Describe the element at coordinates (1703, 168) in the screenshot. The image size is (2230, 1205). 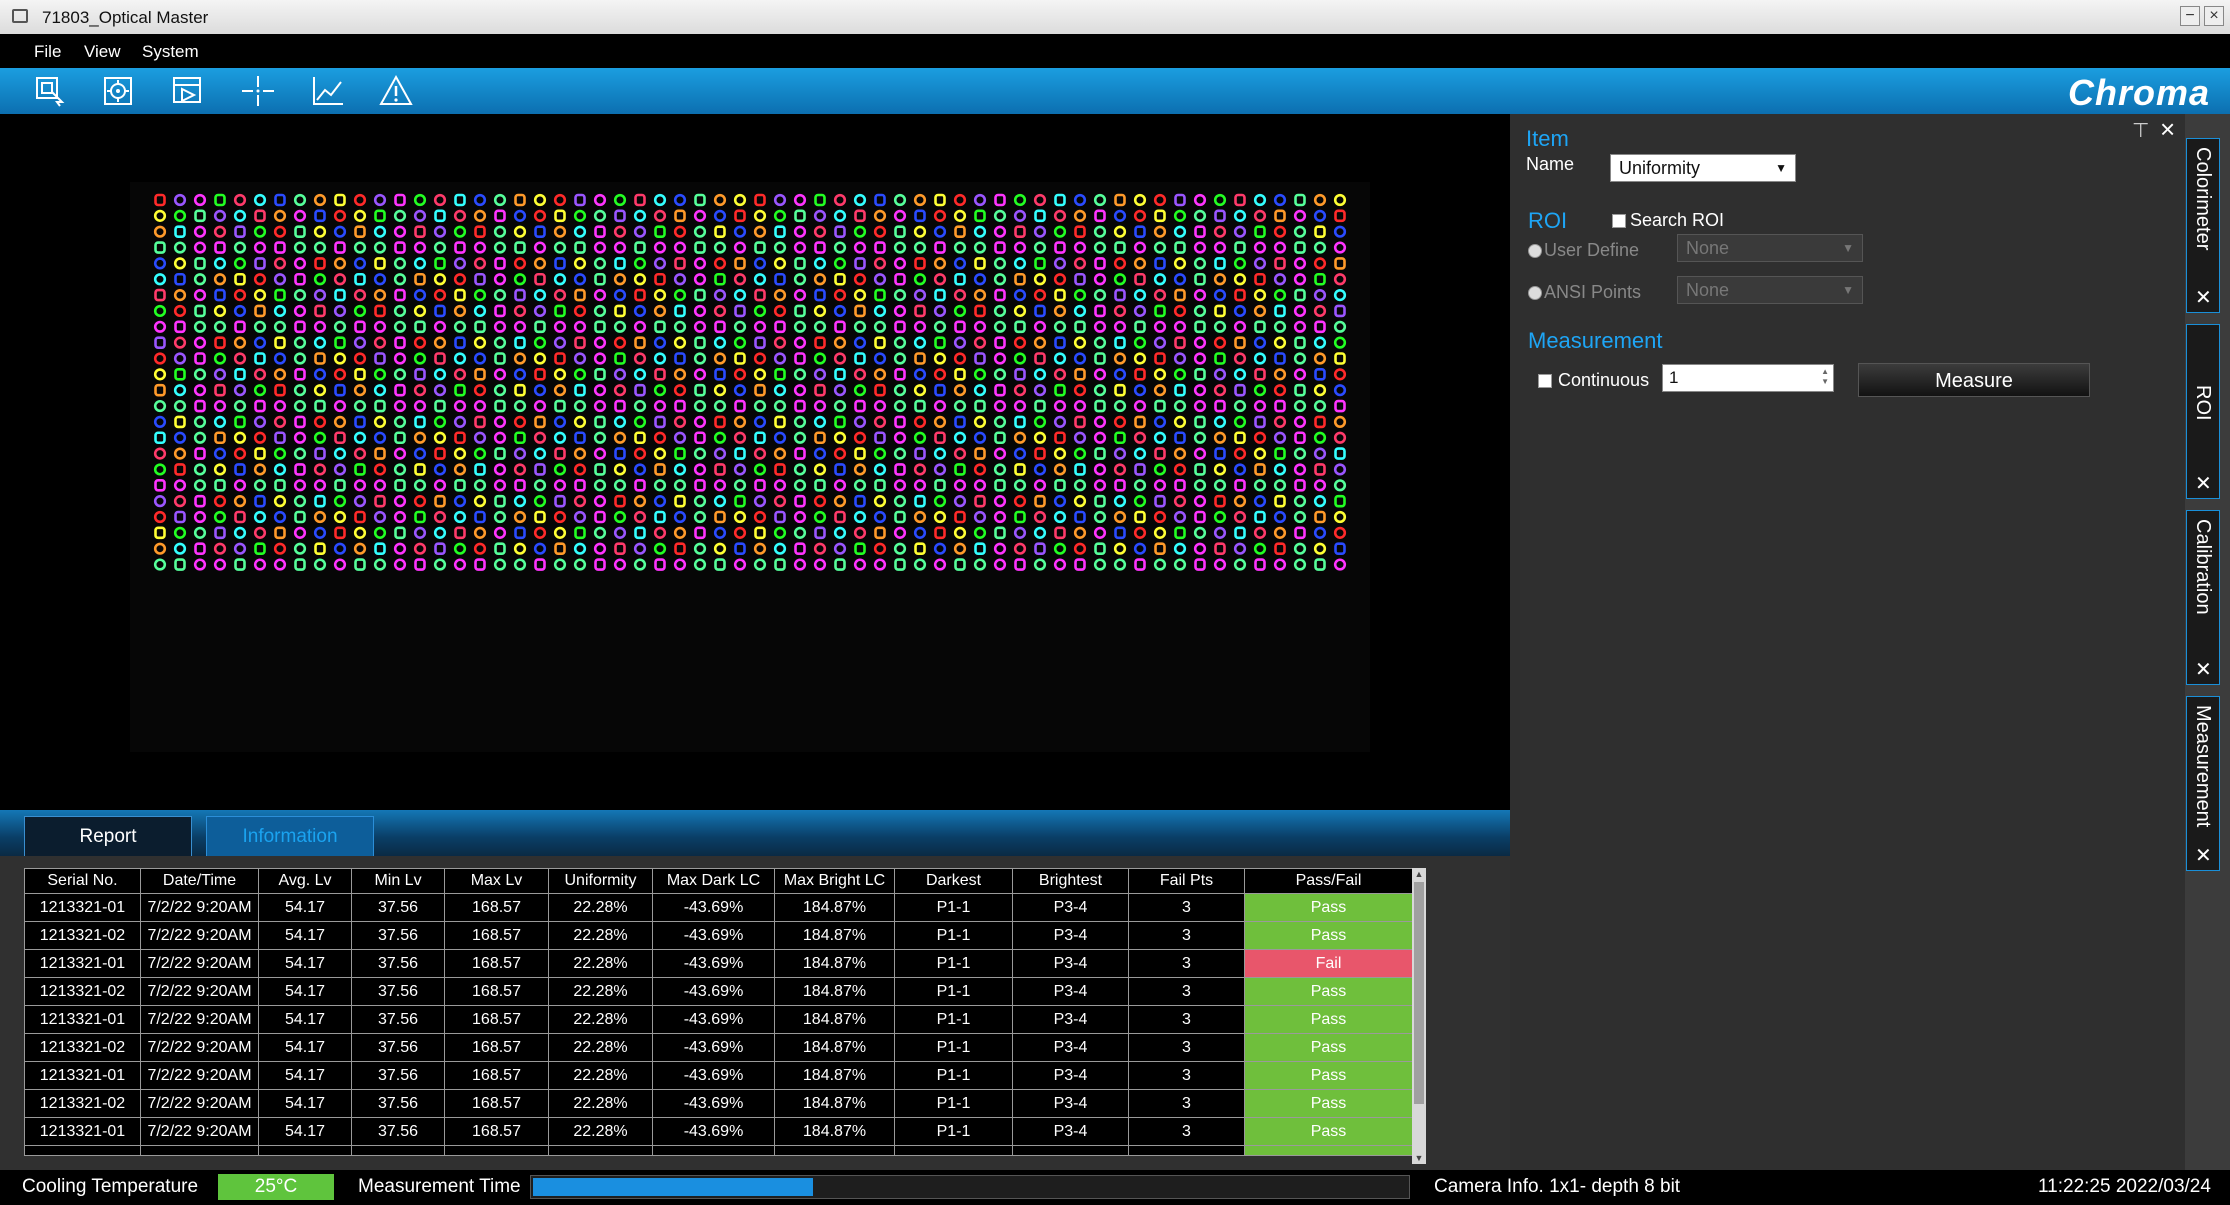
I see `item-name-select: Uniformity ▼` at that location.